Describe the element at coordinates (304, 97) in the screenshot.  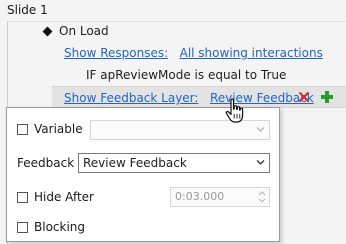
I see `delete-x-icon` at that location.